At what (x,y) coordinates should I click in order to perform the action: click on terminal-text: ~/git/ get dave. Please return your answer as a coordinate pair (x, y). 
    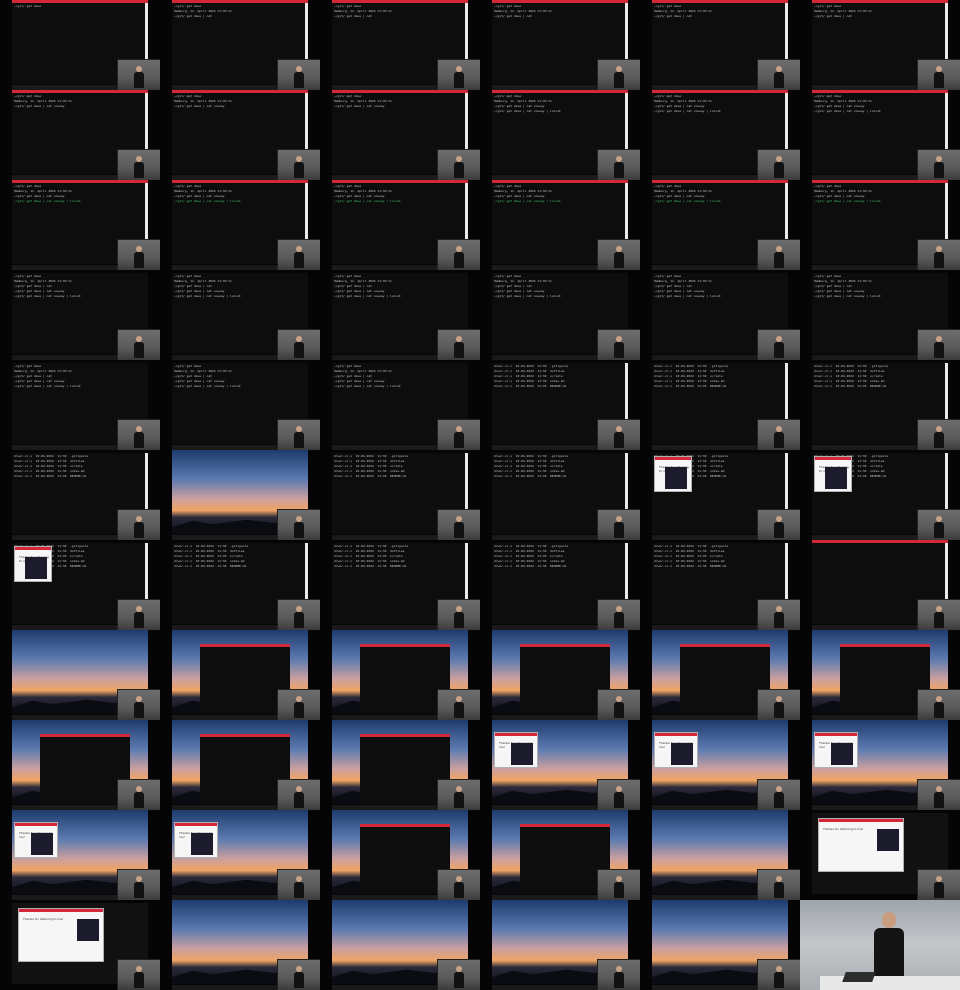
    Looking at the image, I should click on (78, 6).